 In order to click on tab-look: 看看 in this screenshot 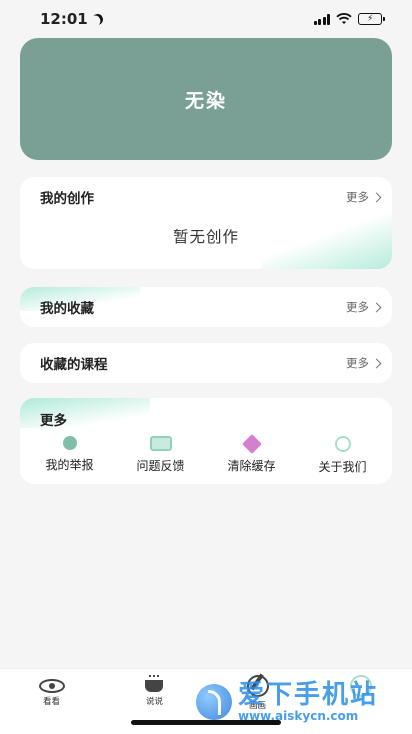, I will do `click(52, 704)`.